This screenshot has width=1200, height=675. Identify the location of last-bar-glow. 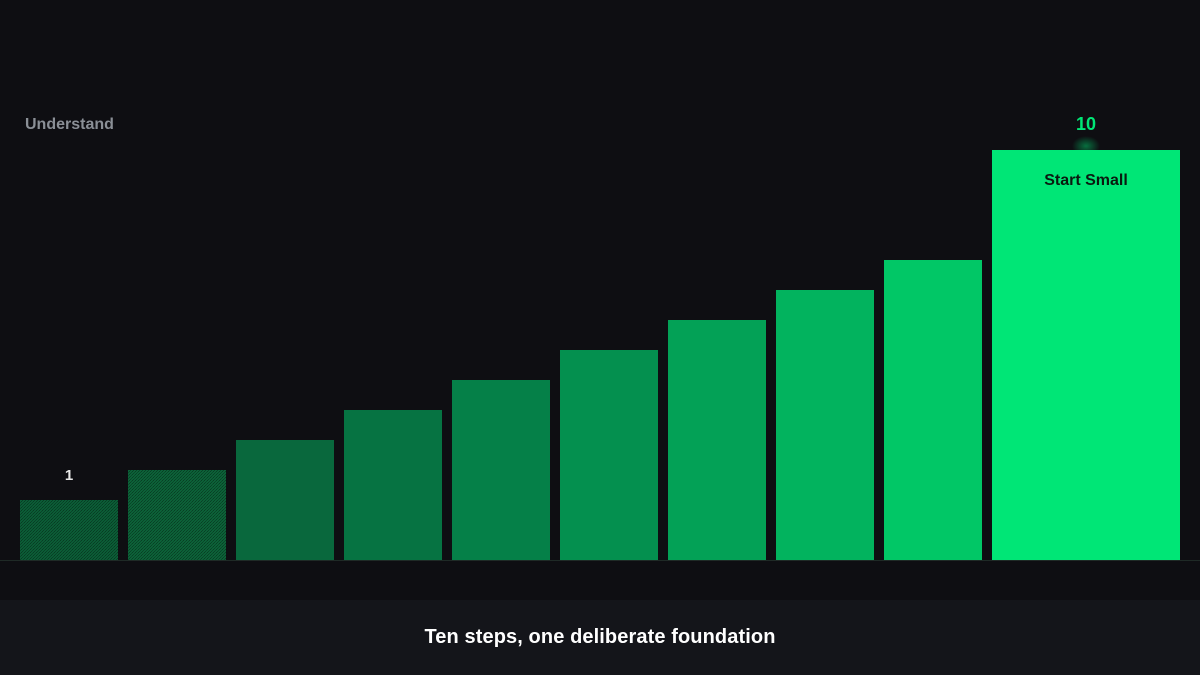
(1086, 146).